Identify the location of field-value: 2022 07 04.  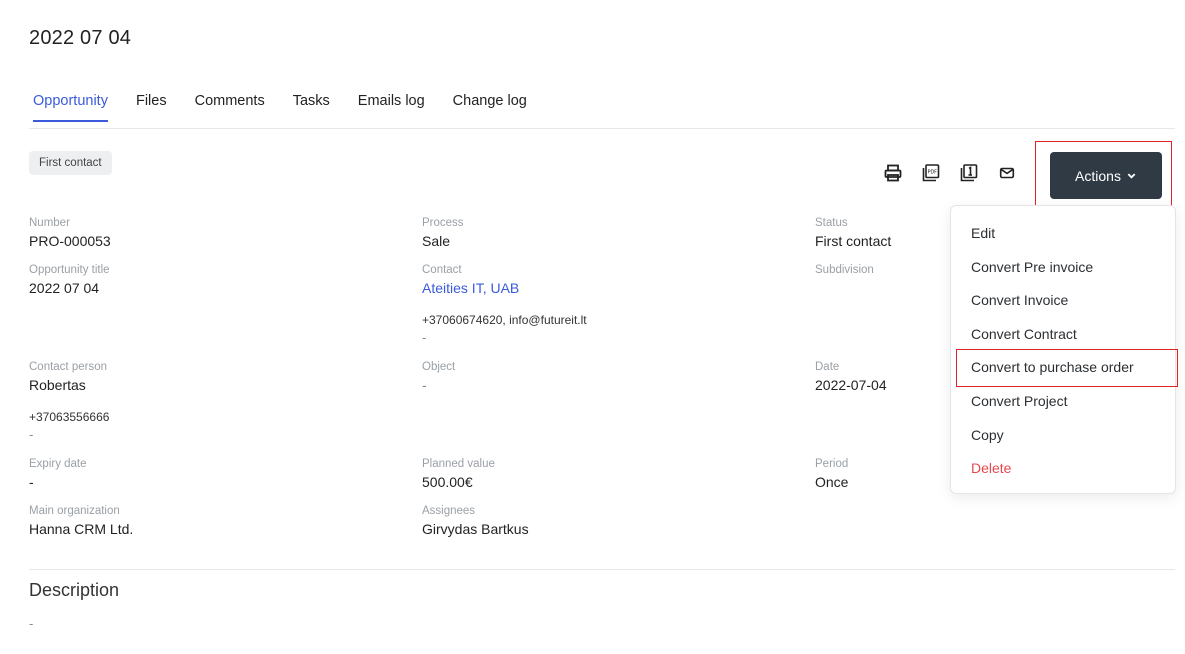
(64, 288).